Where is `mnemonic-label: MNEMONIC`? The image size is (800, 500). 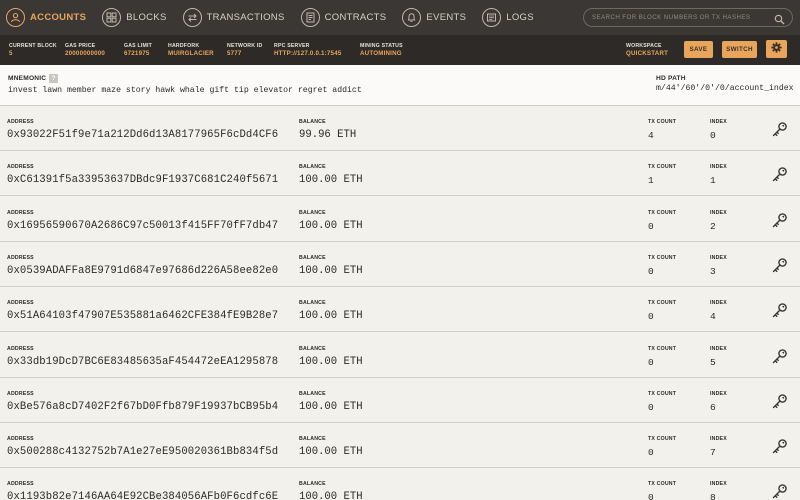 mnemonic-label: MNEMONIC is located at coordinates (27, 78).